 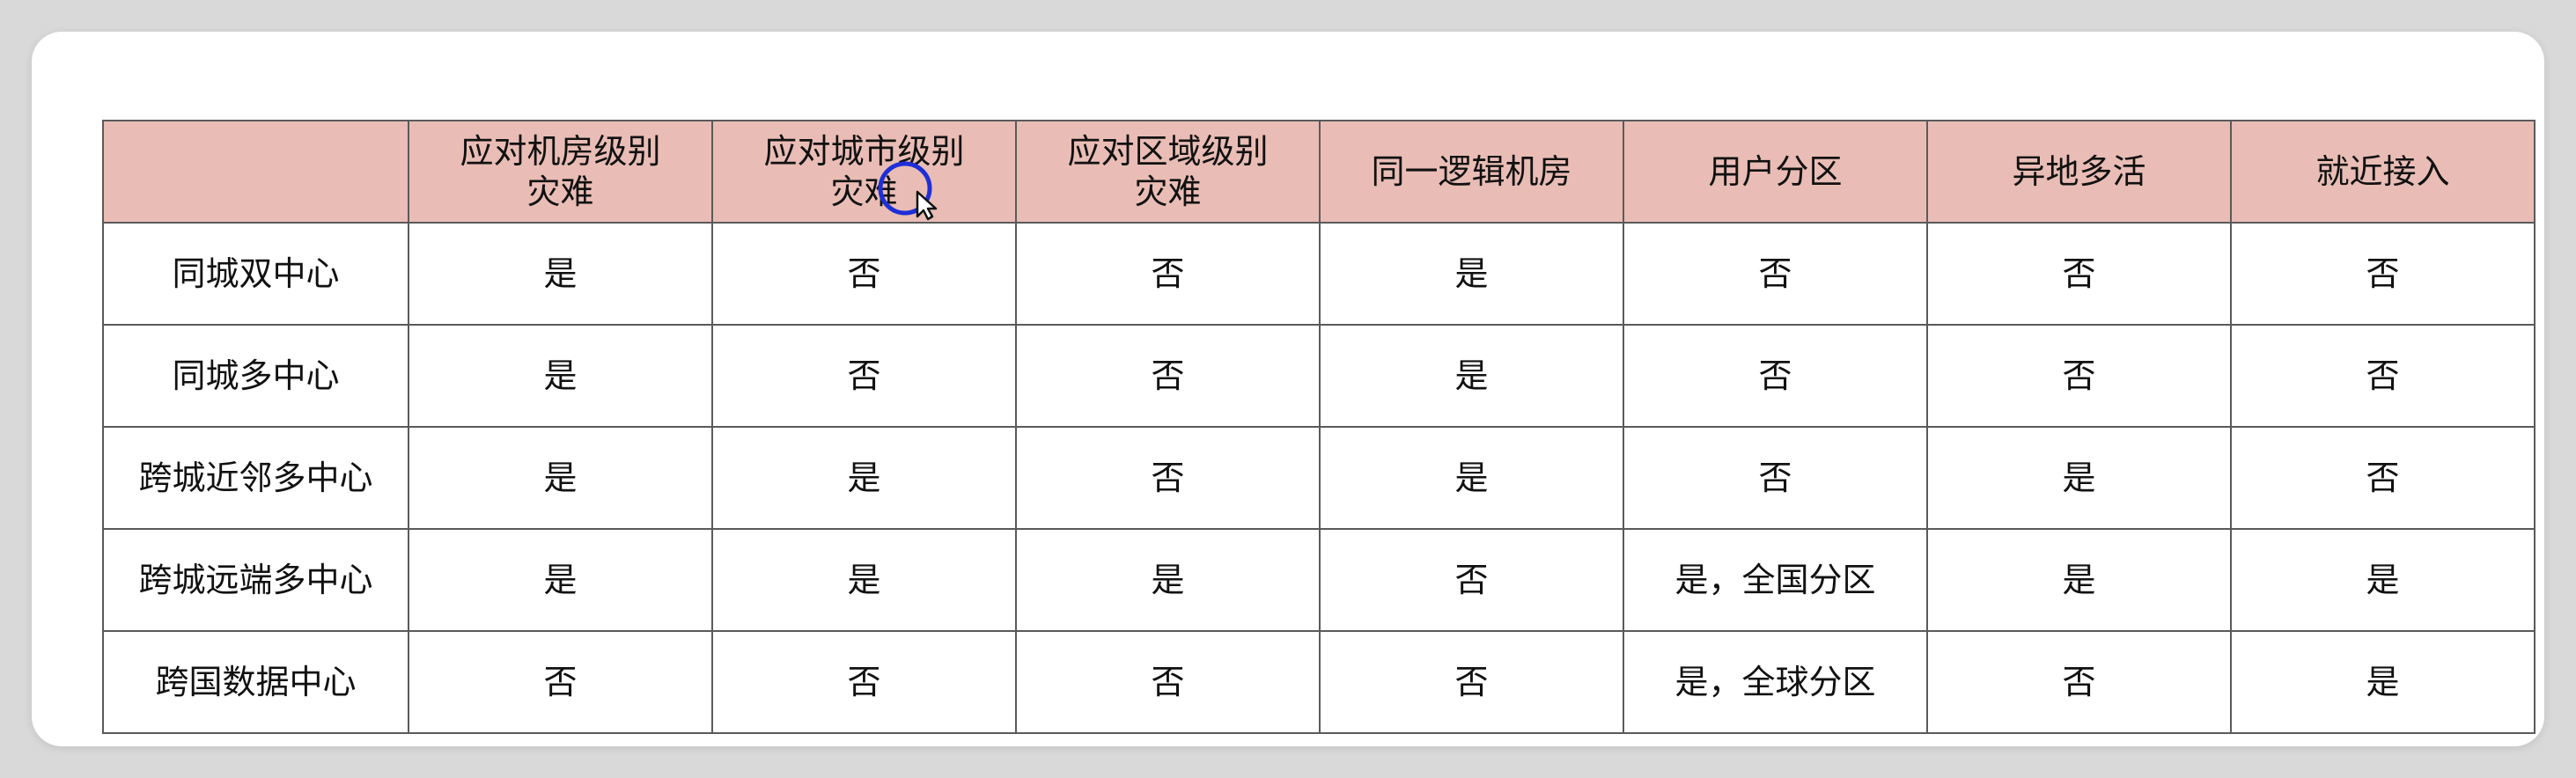 I want to click on table-row: 跨城近邻多中心是是否是否是否, so click(x=1319, y=478).